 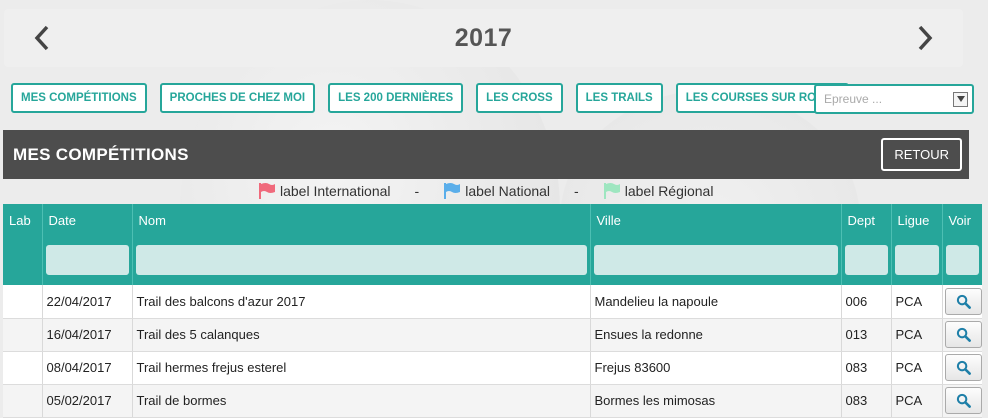 What do you see at coordinates (87, 368) in the screenshot?
I see `cell-date: 08/04/2017` at bounding box center [87, 368].